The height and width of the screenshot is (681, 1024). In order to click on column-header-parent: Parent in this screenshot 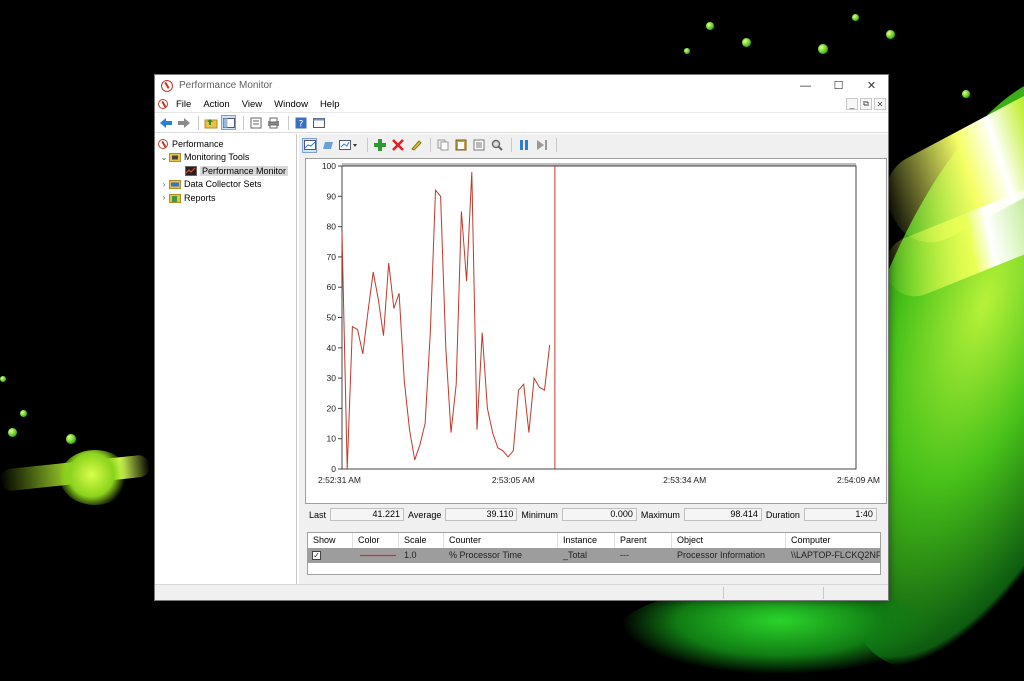, I will do `click(643, 540)`.